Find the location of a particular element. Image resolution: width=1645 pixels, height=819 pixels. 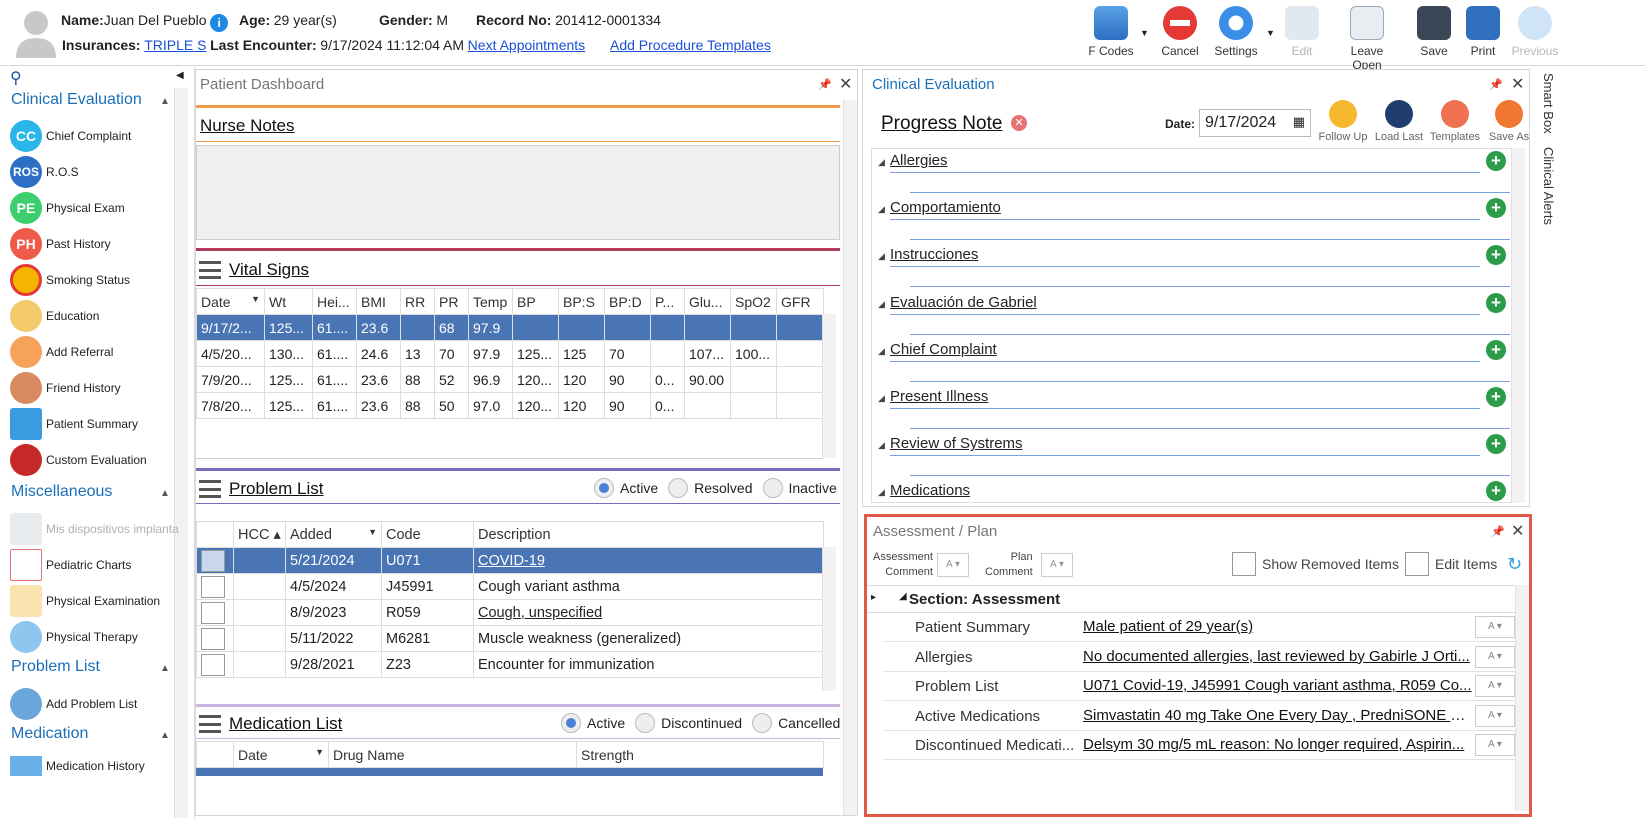

vitals-scrollbar is located at coordinates (829, 386).